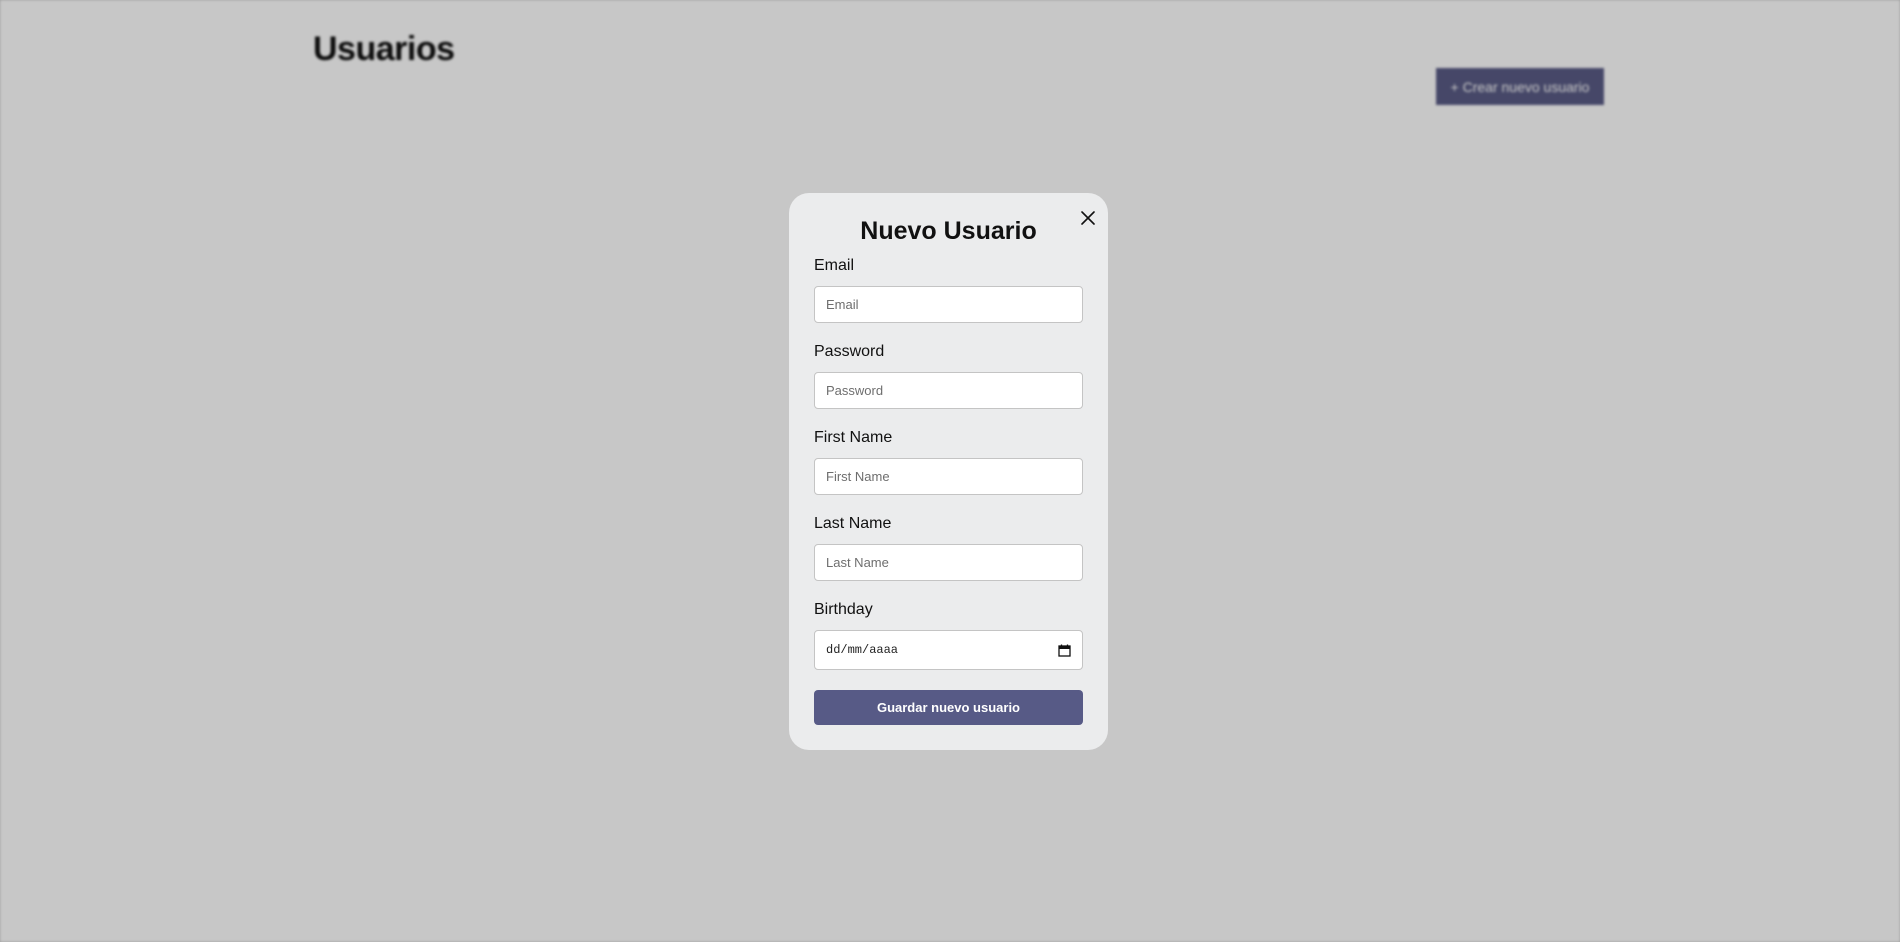 This screenshot has height=942, width=1900. What do you see at coordinates (853, 437) in the screenshot?
I see `first-name-label: First Name` at bounding box center [853, 437].